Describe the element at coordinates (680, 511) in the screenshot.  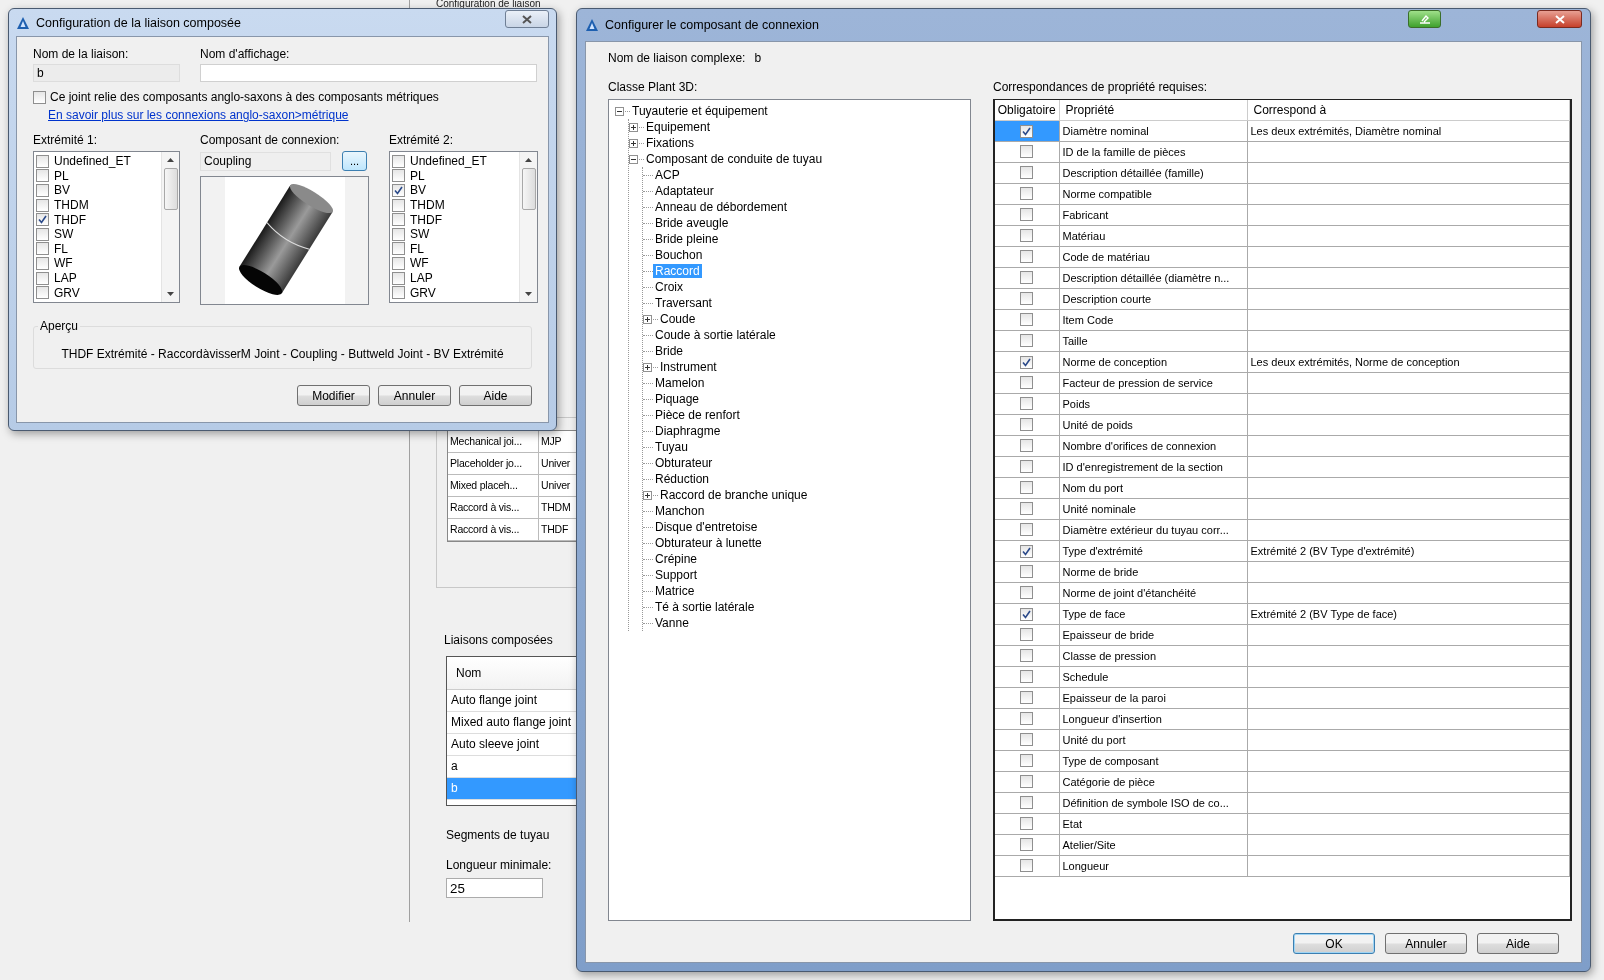
I see `tree-item: Manchon` at that location.